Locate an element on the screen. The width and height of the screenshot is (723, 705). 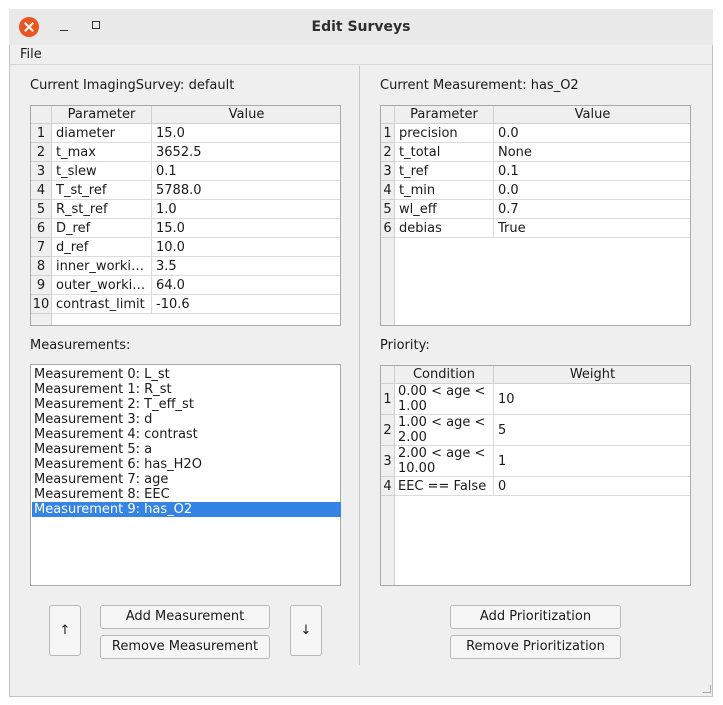
value-cell: True is located at coordinates (592, 228).